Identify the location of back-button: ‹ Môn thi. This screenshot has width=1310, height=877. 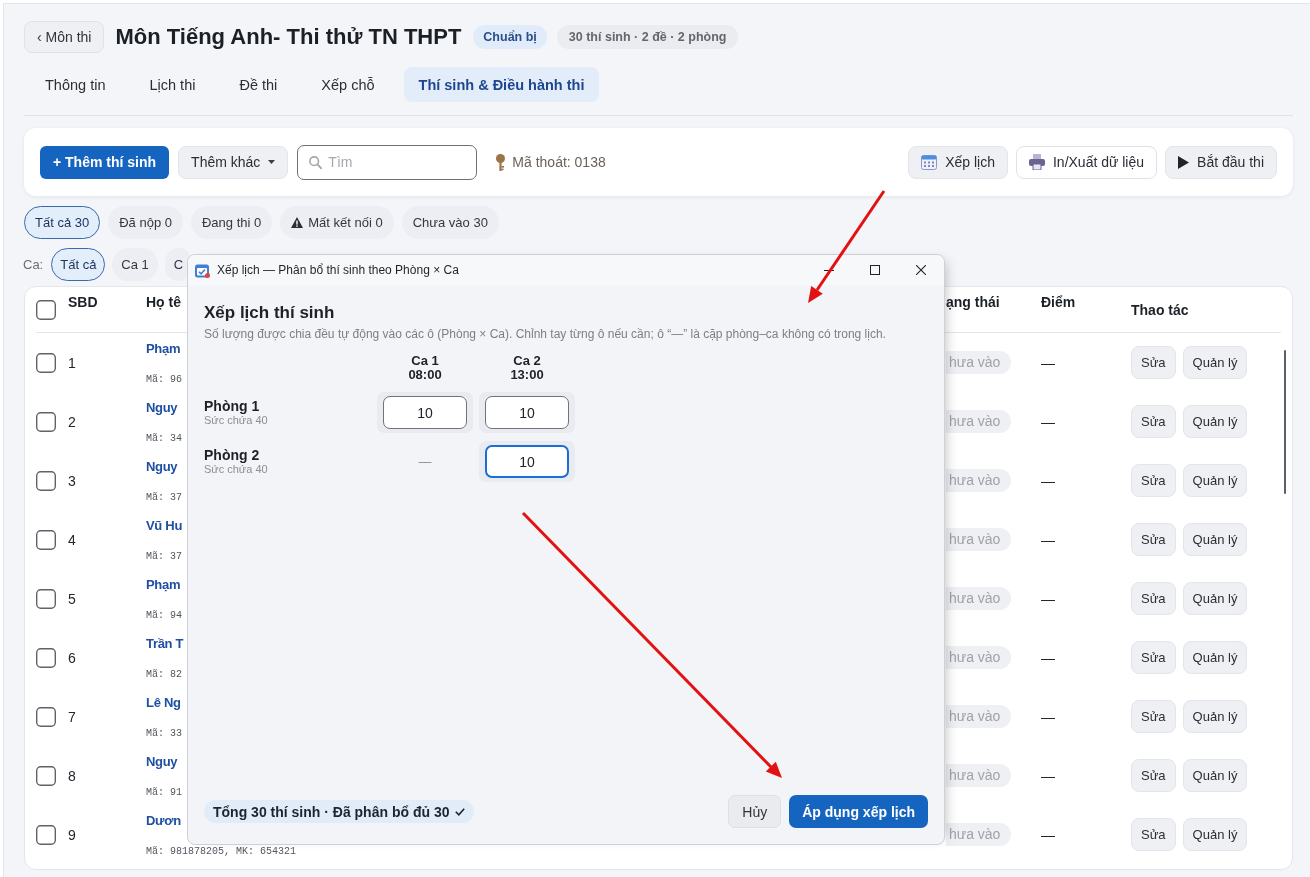
(64, 37).